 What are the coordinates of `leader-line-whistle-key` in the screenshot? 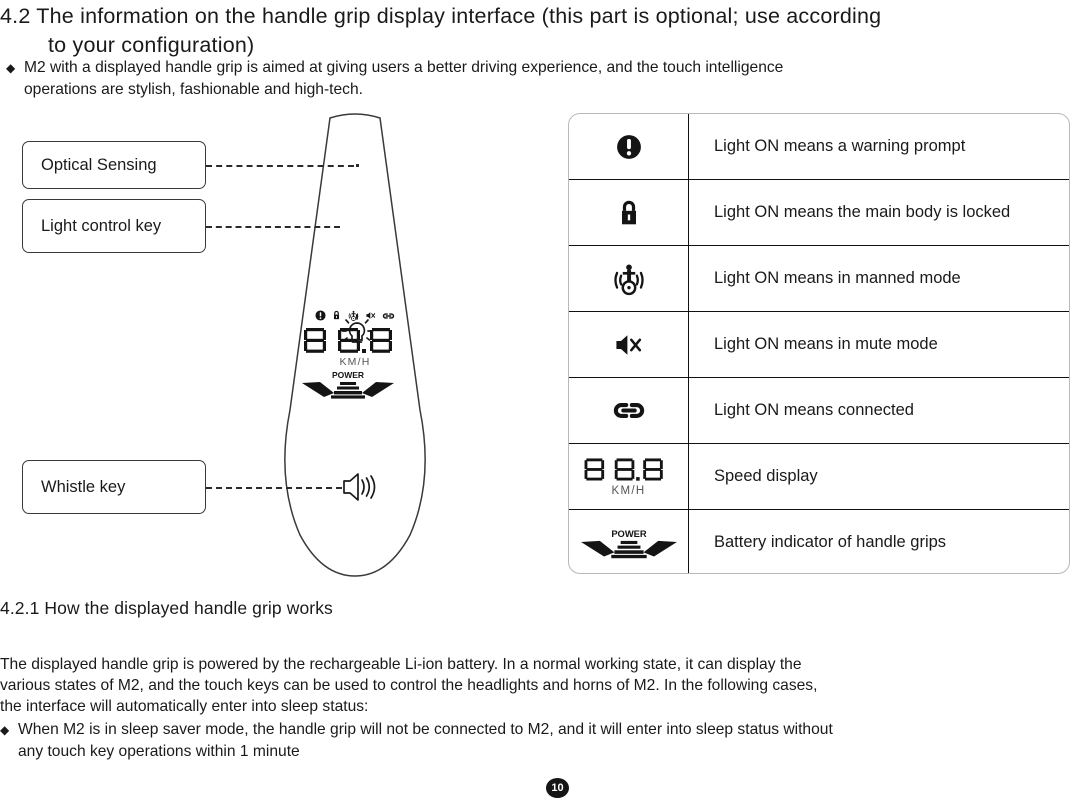 It's located at (274, 488).